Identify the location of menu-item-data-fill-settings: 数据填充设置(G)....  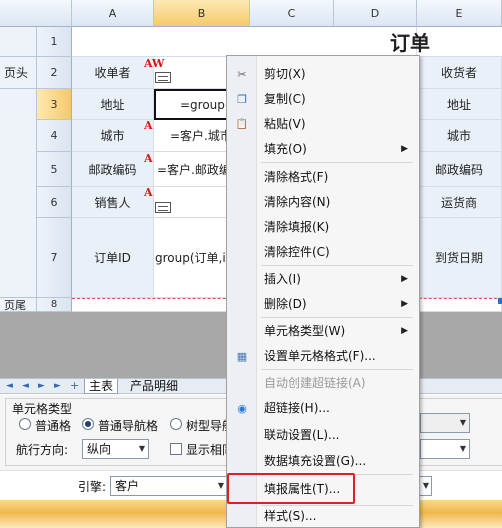
(323, 460).